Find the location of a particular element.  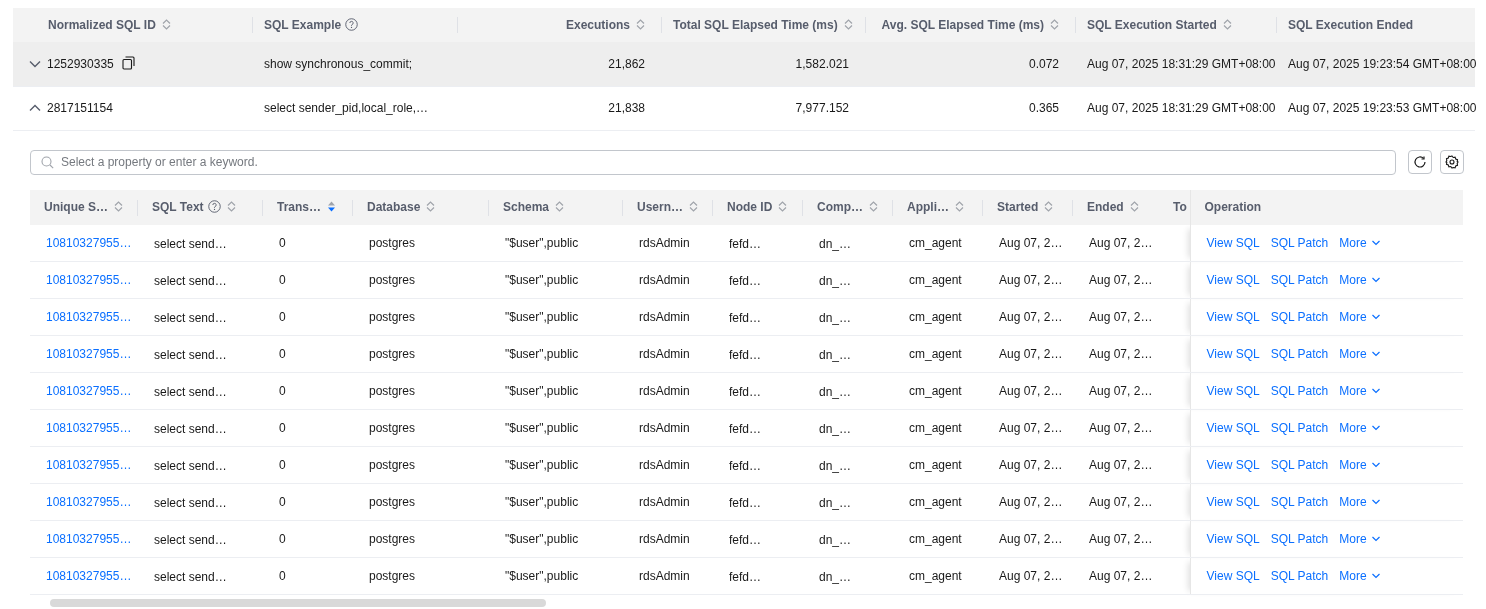

table-row: 2817151154 select sender_pid,local_role,… 21,838 7,977.152 0.365 Aug 07, 2025 18:31:29 GMT+08:00 Aug 07, 2025 19:23:53 GMT+08:00 is located at coordinates (744, 108).